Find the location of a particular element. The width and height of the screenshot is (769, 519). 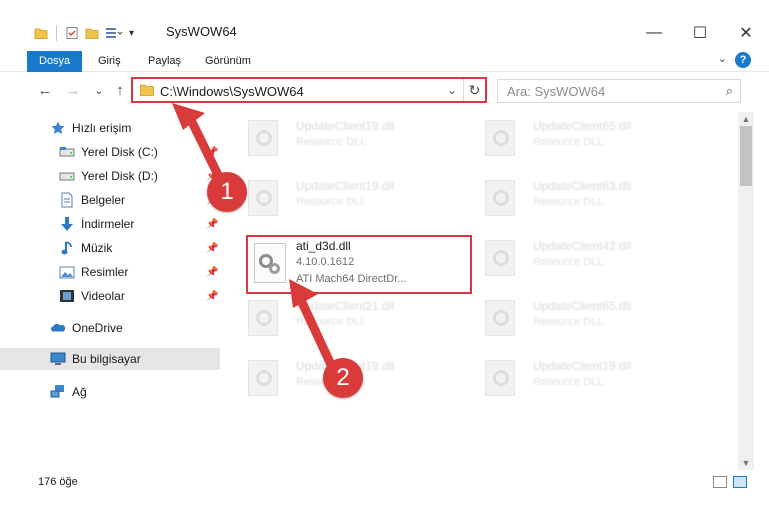

callout-badge-2: 2 is located at coordinates (343, 378).